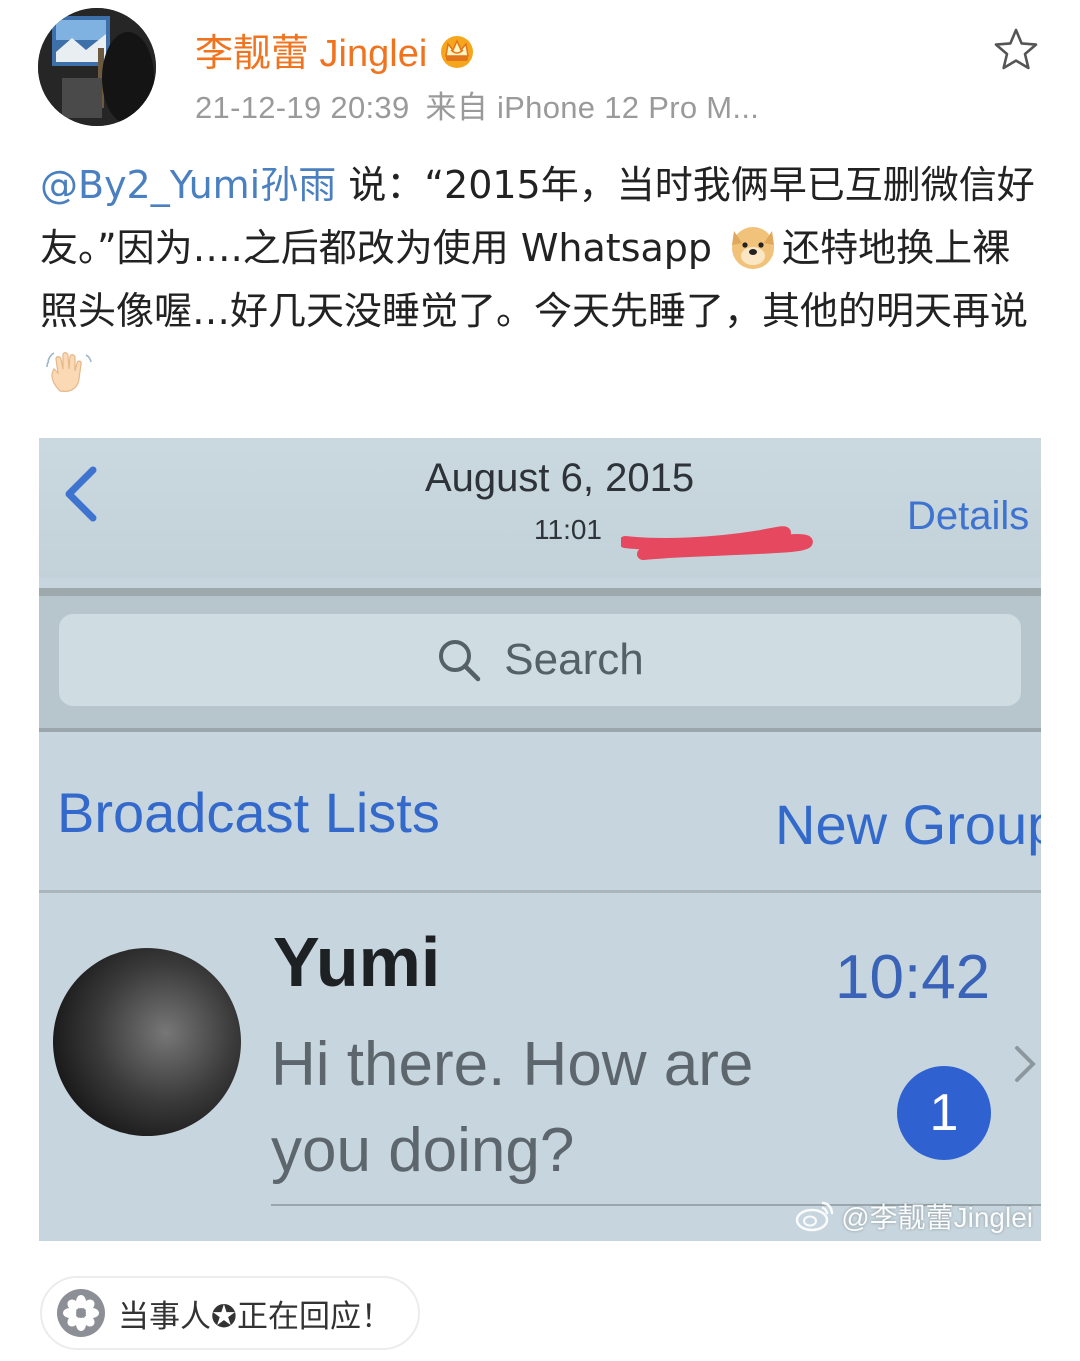 Image resolution: width=1080 pixels, height=1361 pixels. Describe the element at coordinates (814, 1216) in the screenshot. I see `weibo-logo-icon` at that location.